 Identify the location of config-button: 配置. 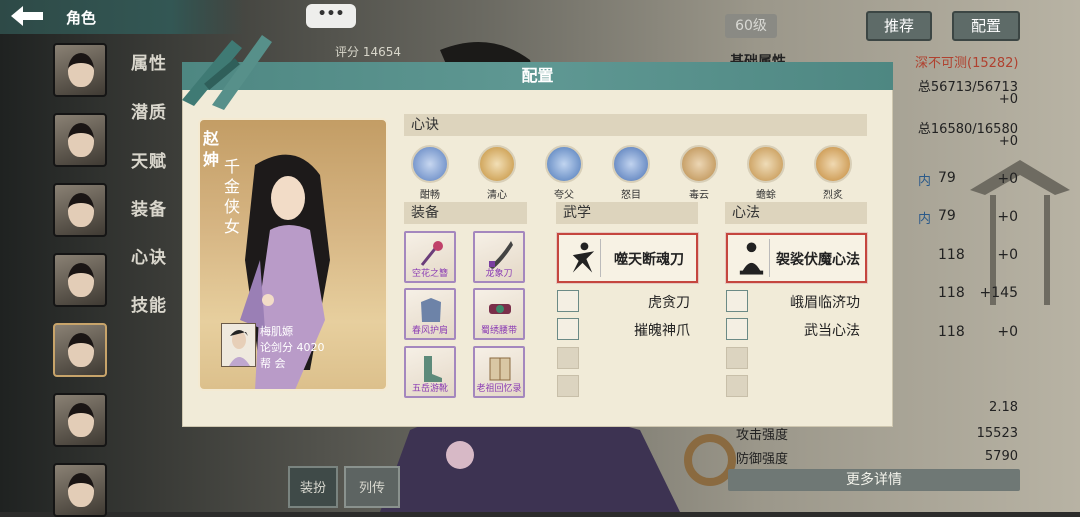
(986, 26).